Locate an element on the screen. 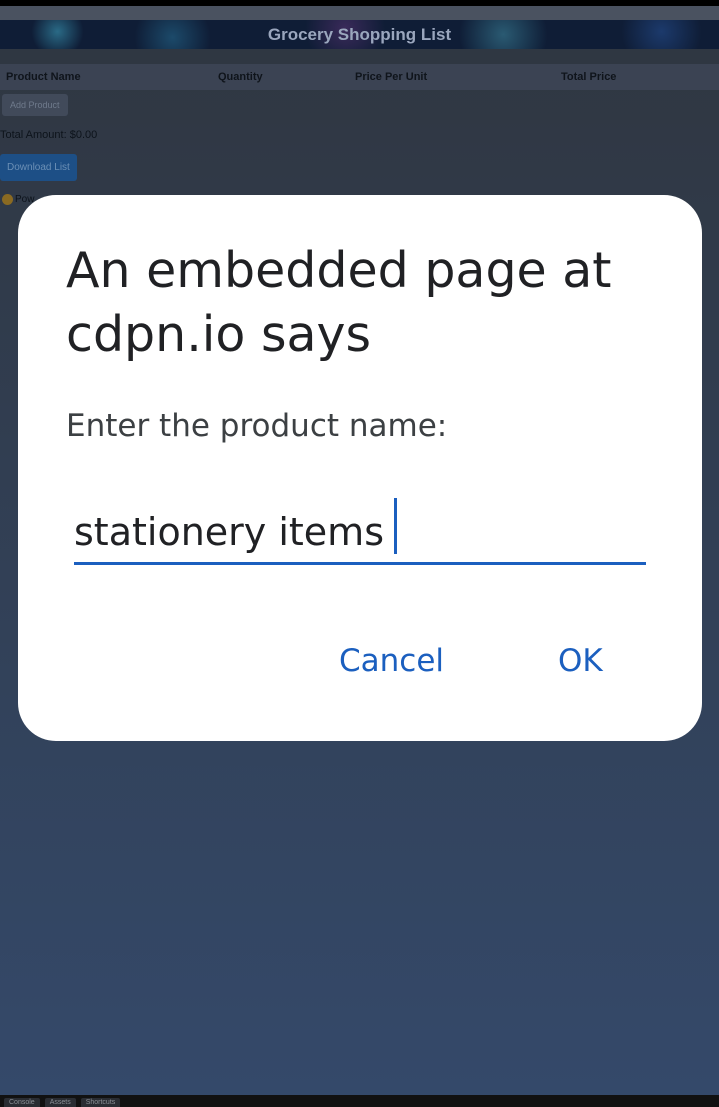 The height and width of the screenshot is (1107, 719). dialog-title: An embedded page at cdpn.io says is located at coordinates (339, 302).